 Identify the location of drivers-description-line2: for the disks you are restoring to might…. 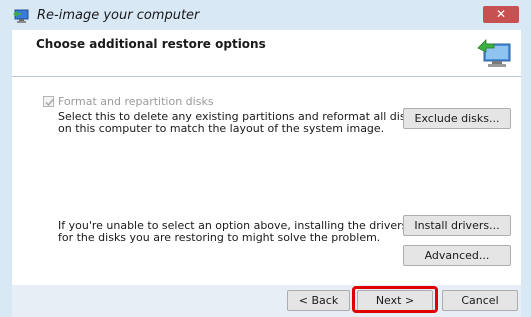
(219, 237).